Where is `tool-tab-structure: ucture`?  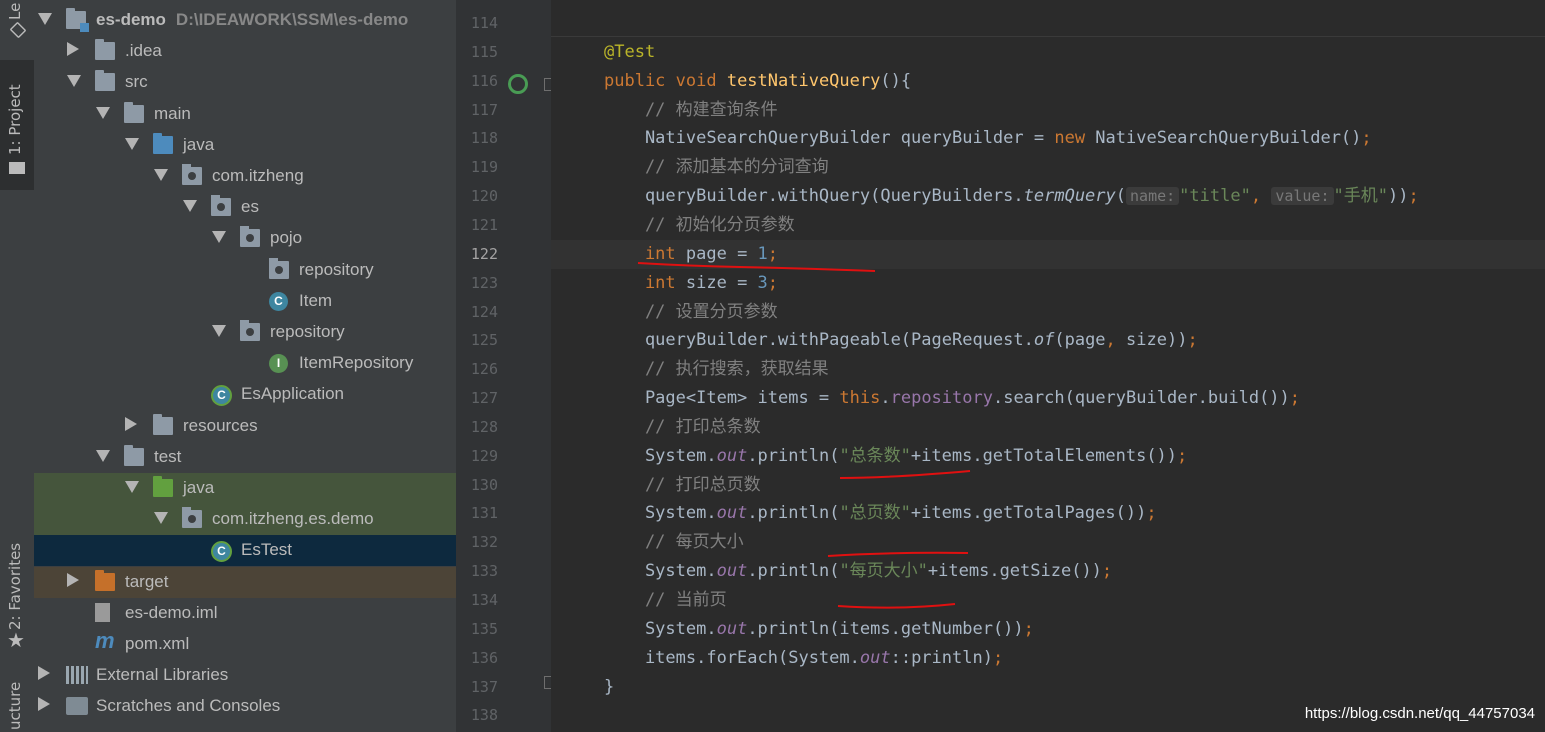 tool-tab-structure: ucture is located at coordinates (17, 703).